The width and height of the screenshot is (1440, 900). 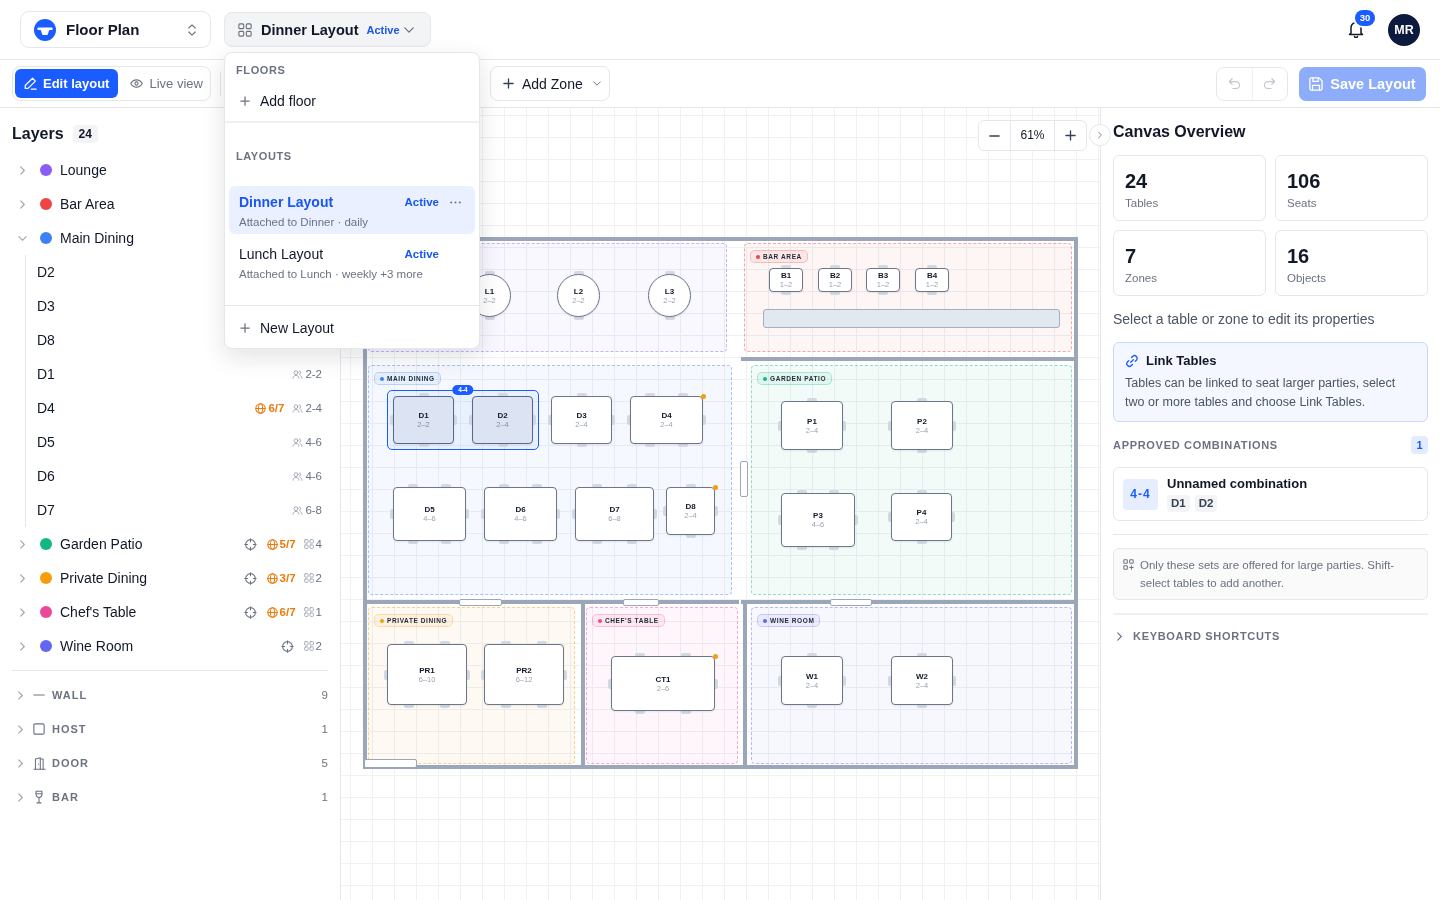 What do you see at coordinates (1244, 319) in the screenshot?
I see `hint-text: Select a table or zone to edit its properties` at bounding box center [1244, 319].